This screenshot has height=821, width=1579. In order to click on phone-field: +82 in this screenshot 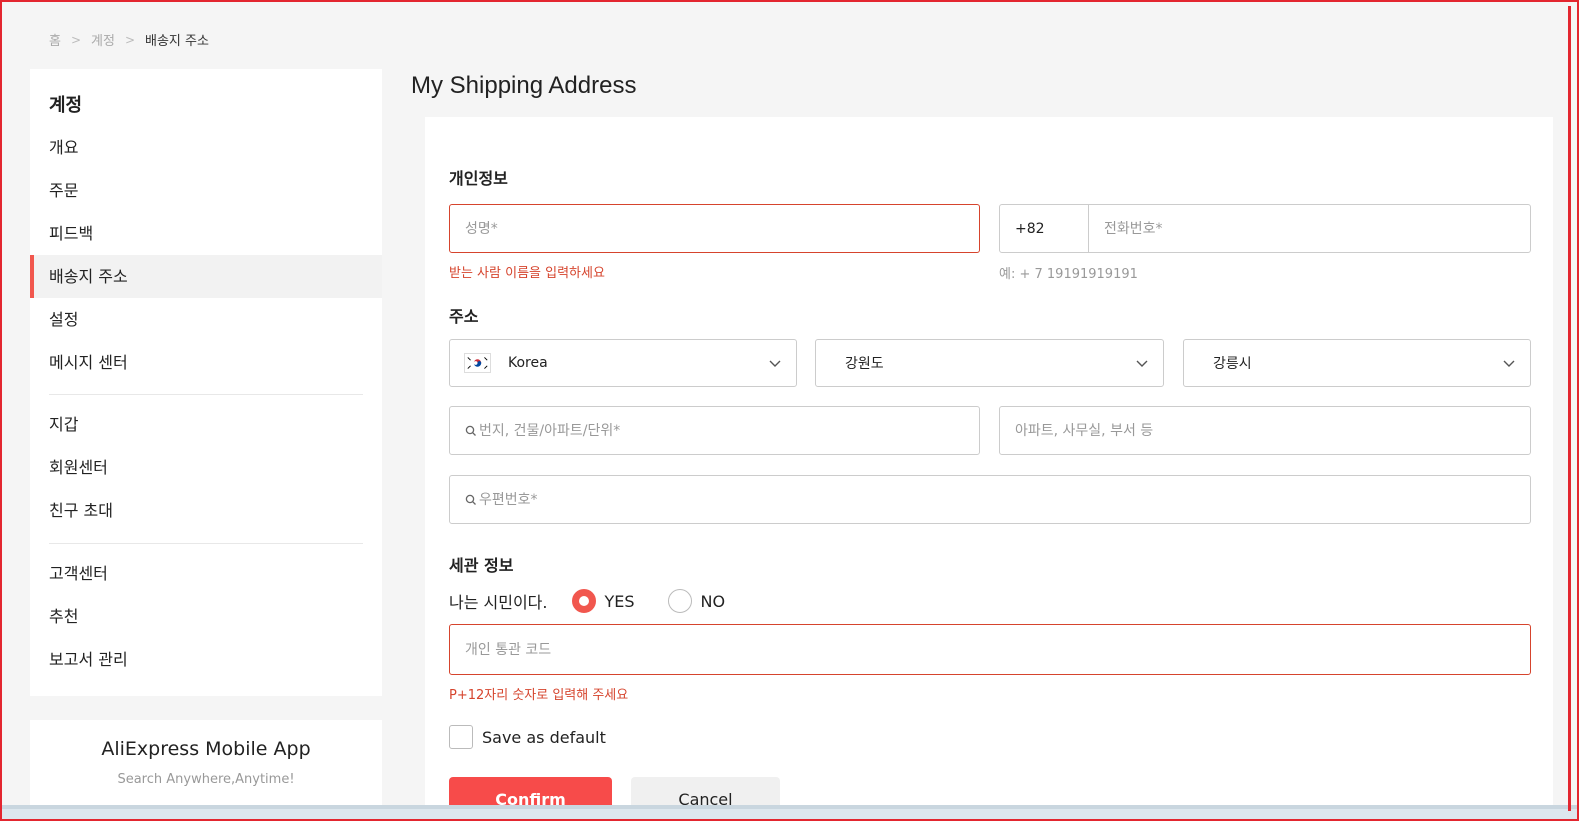, I will do `click(1265, 228)`.